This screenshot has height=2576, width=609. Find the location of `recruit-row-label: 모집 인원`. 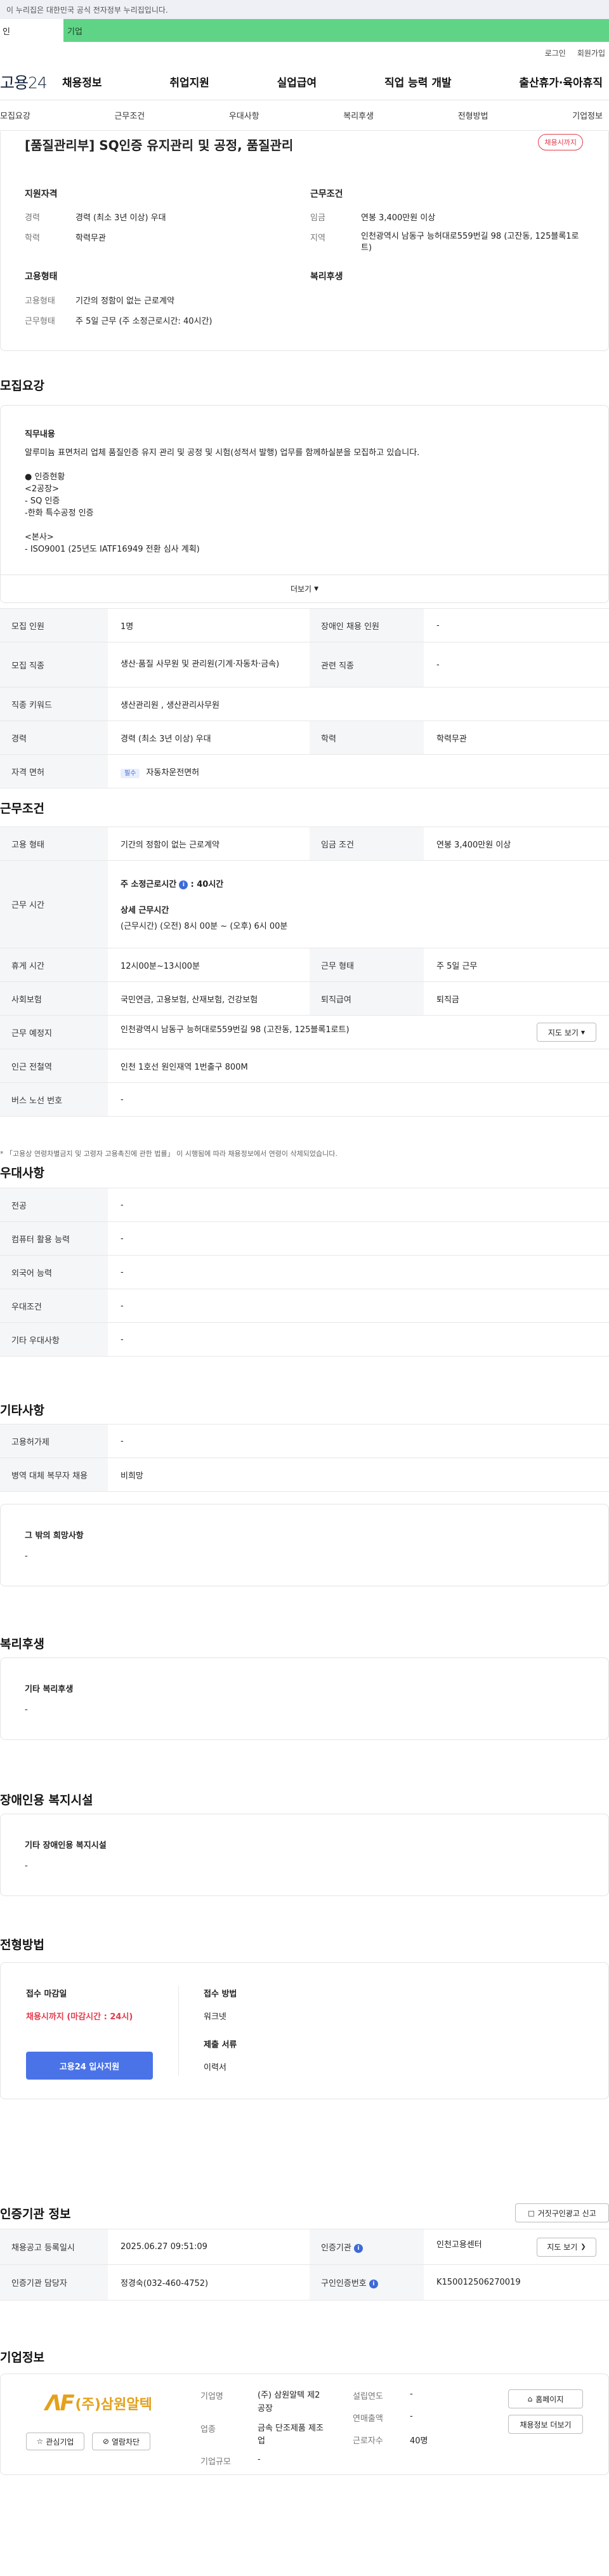

recruit-row-label: 모집 인원 is located at coordinates (54, 625).